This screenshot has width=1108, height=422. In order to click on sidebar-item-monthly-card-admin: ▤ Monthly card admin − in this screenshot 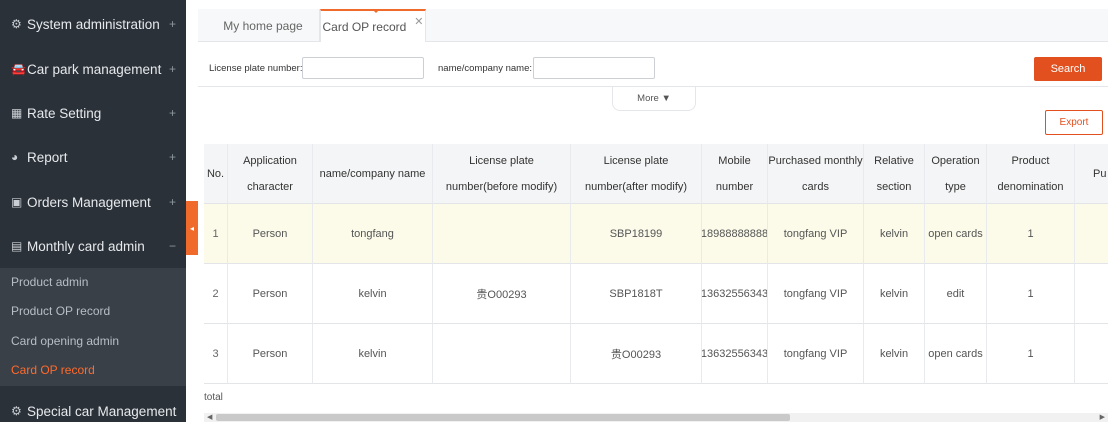, I will do `click(93, 246)`.